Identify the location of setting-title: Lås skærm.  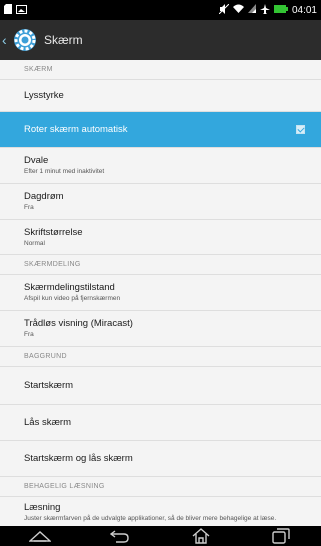
(47, 422).